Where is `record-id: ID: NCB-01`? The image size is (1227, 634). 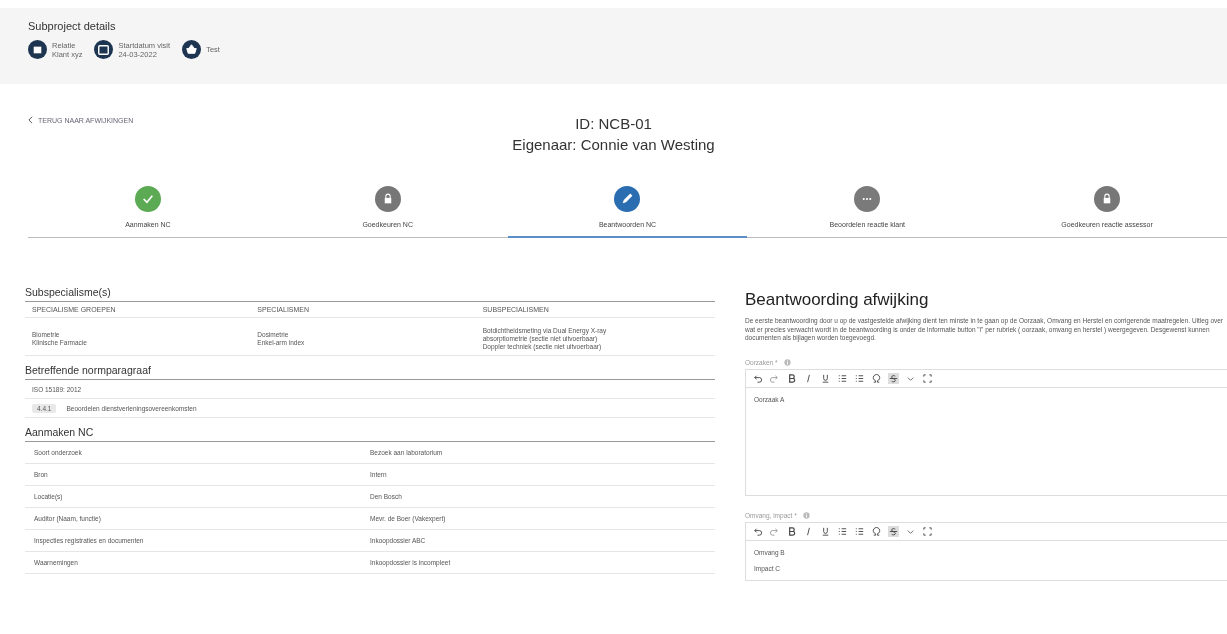
record-id: ID: NCB-01 is located at coordinates (613, 124).